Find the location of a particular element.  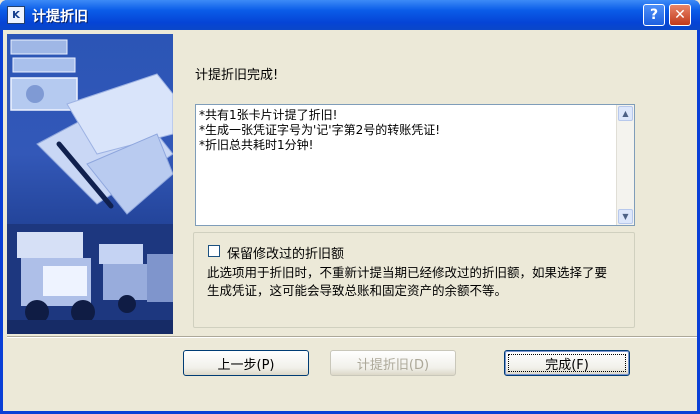

button-separator is located at coordinates (352, 337).